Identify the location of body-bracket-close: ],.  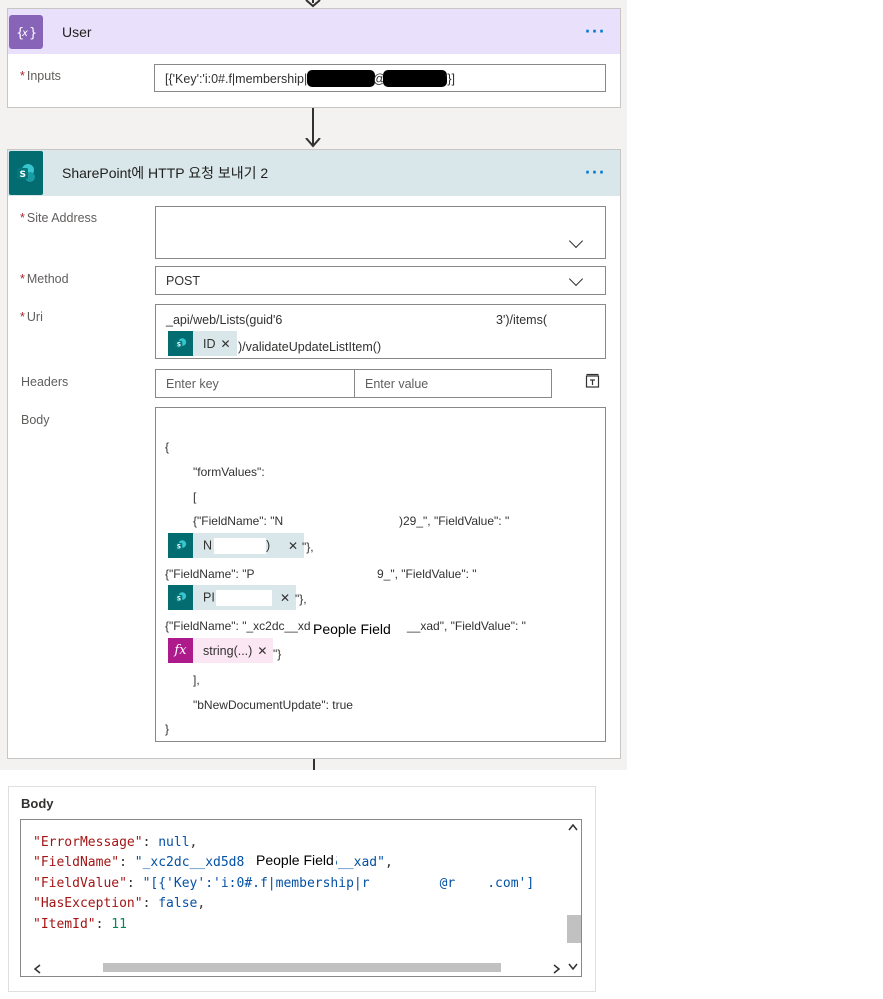
(196, 680).